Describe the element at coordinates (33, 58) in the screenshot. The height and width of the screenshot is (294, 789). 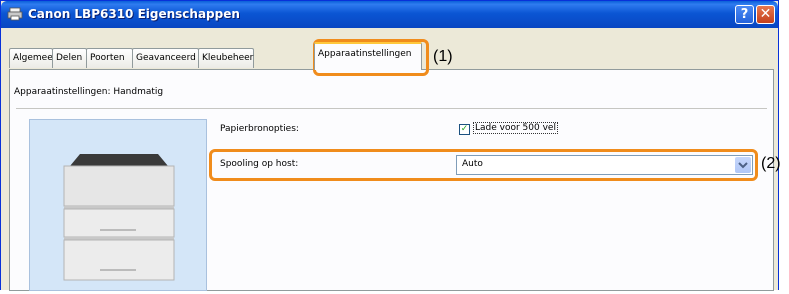
I see `tab-algemeen: Algemeen` at that location.